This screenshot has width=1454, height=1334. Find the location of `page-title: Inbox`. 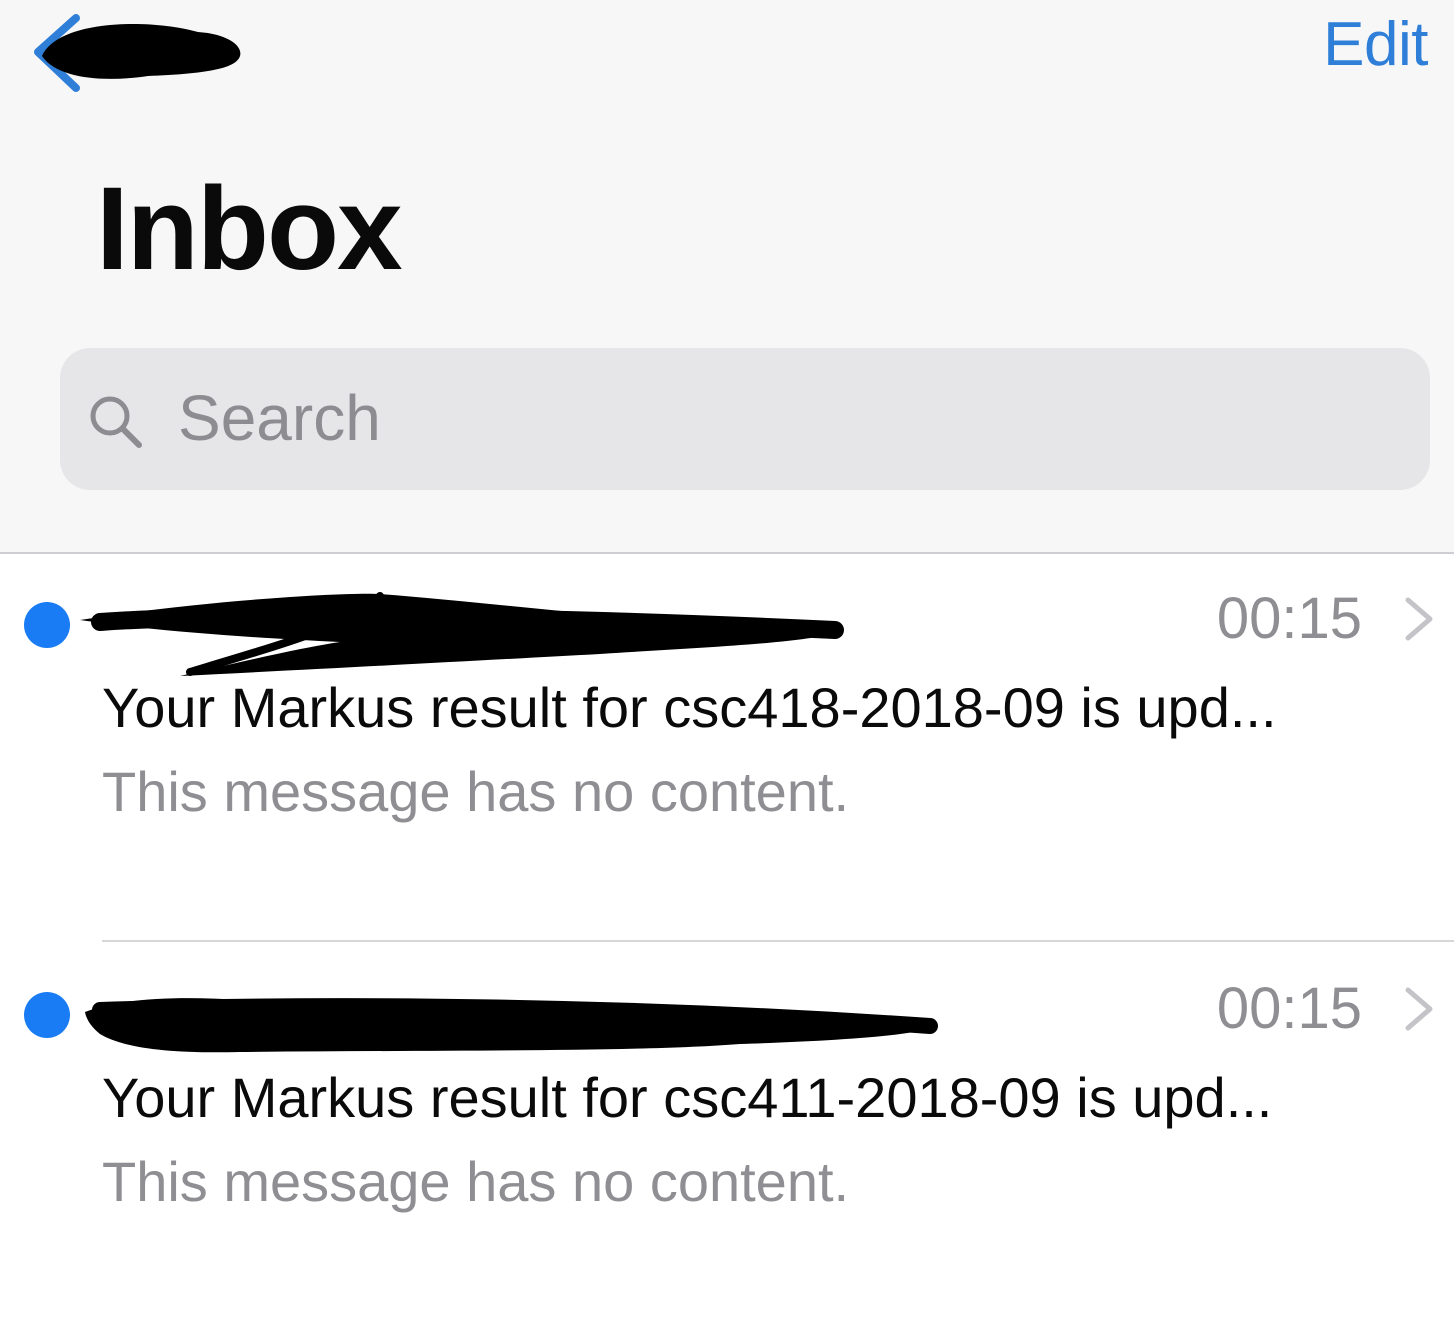

page-title: Inbox is located at coordinates (249, 229).